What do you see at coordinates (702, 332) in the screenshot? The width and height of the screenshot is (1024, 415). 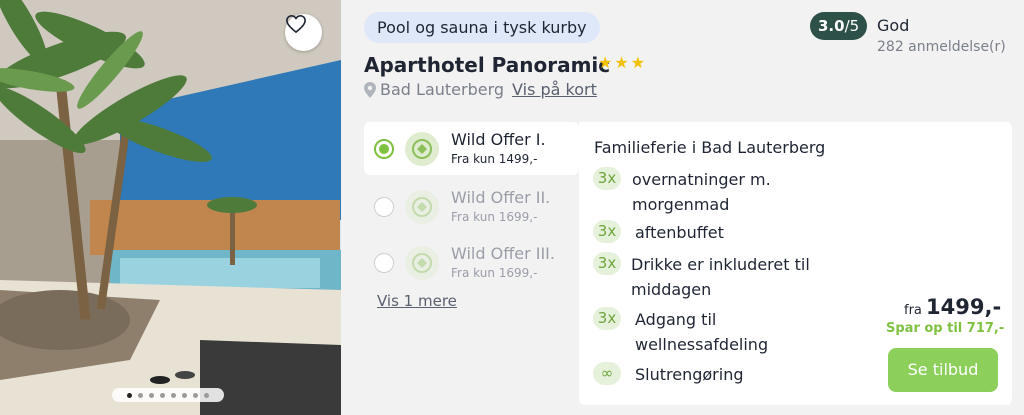 I see `feature-text: Adgang til wellnessafdeling` at bounding box center [702, 332].